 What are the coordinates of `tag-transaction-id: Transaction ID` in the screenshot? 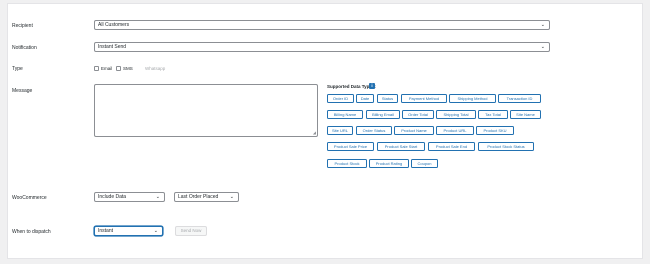 It's located at (519, 98).